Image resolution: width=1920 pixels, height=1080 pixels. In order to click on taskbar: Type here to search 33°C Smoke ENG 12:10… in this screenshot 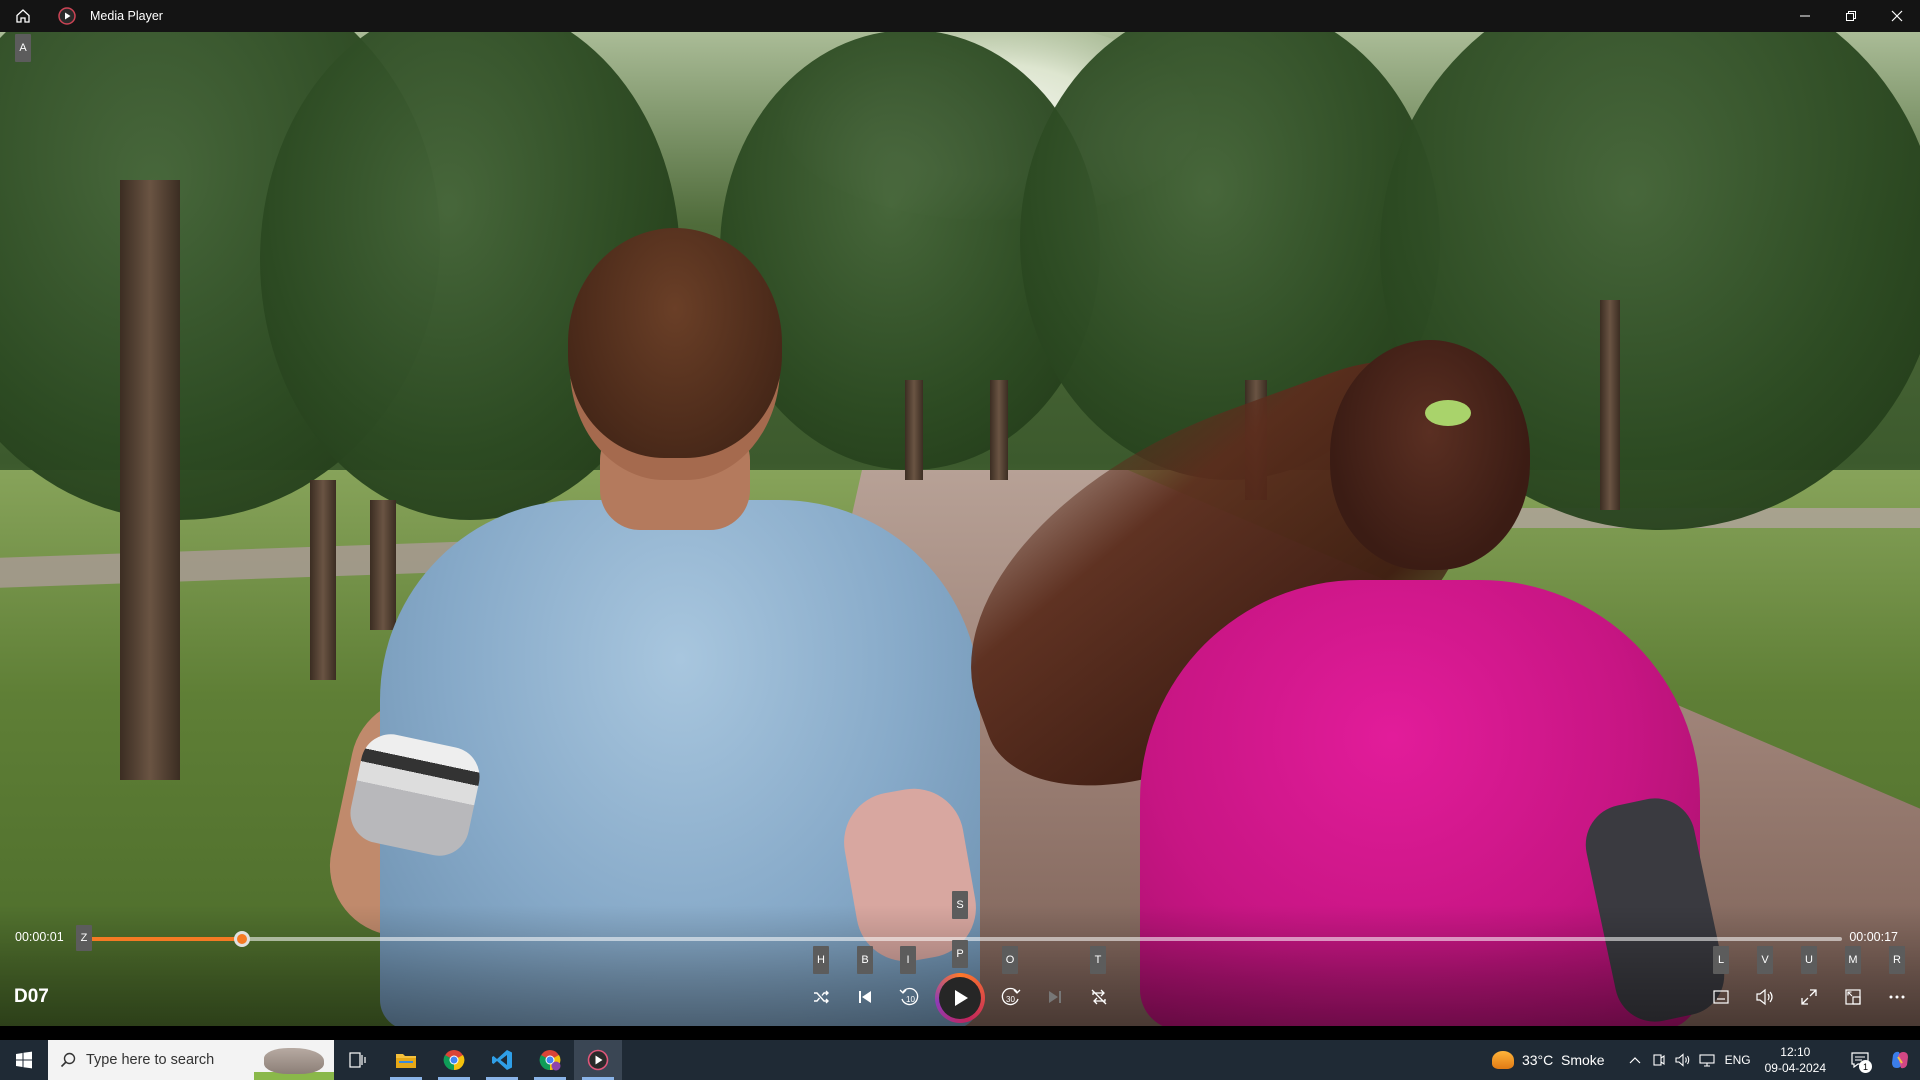, I will do `click(960, 1060)`.